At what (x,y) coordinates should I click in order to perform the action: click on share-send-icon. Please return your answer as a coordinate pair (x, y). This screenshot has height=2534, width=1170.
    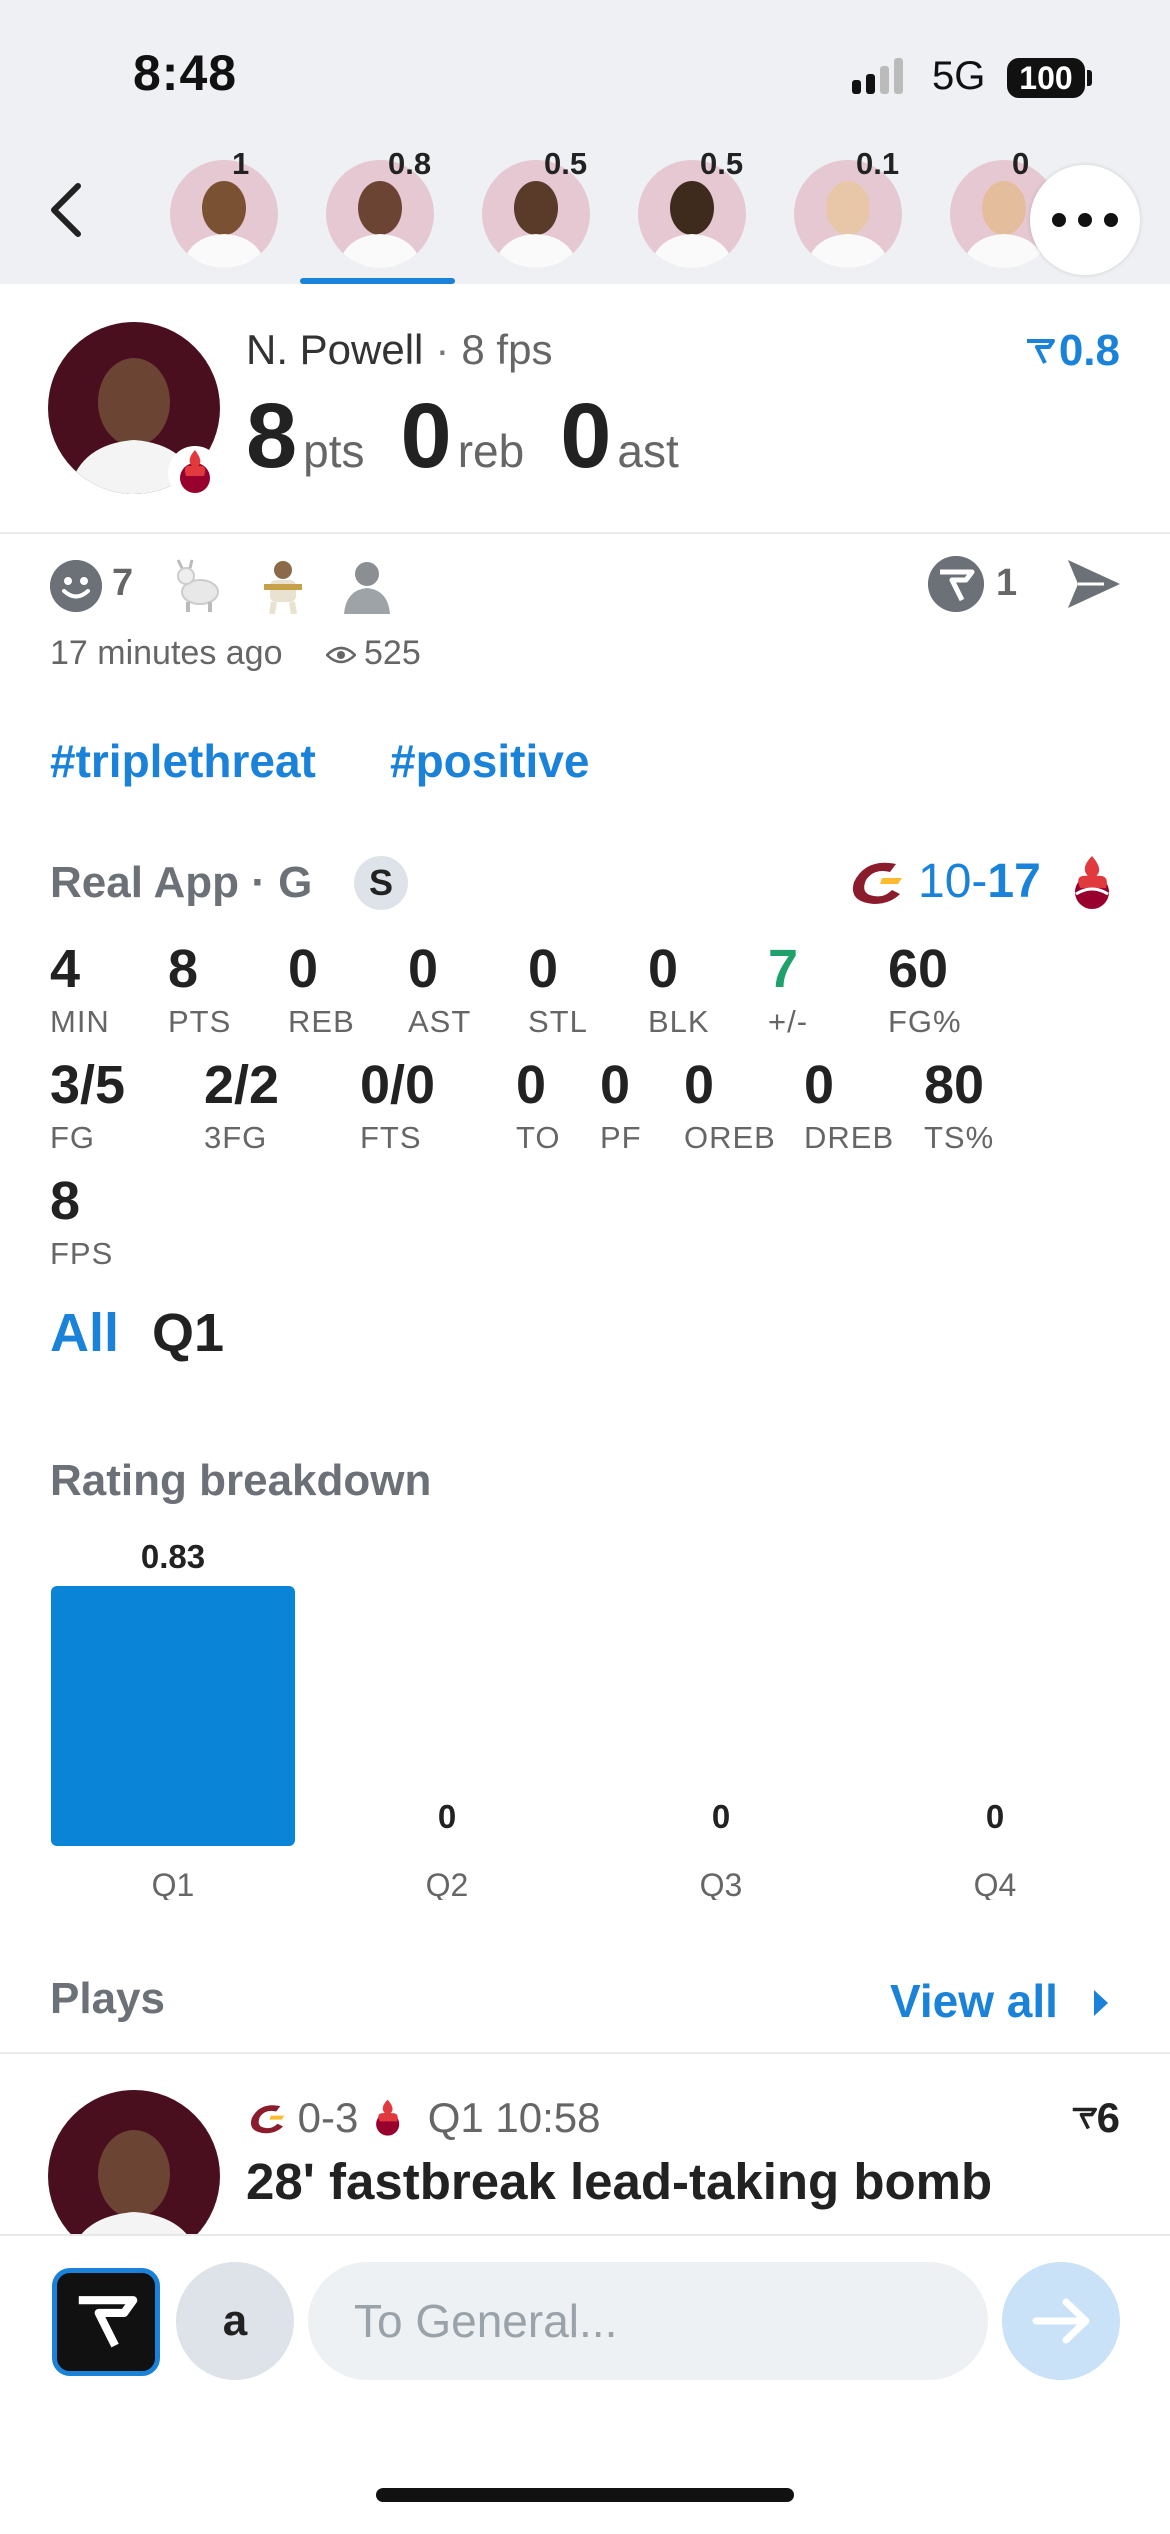
    Looking at the image, I should click on (1094, 584).